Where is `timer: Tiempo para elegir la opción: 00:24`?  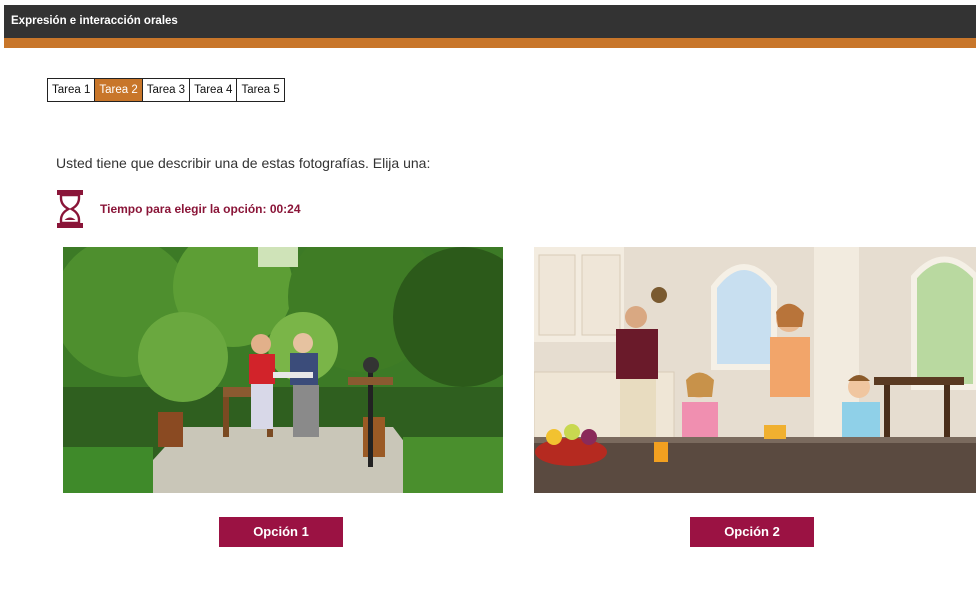 timer: Tiempo para elegir la opción: 00:24 is located at coordinates (178, 209).